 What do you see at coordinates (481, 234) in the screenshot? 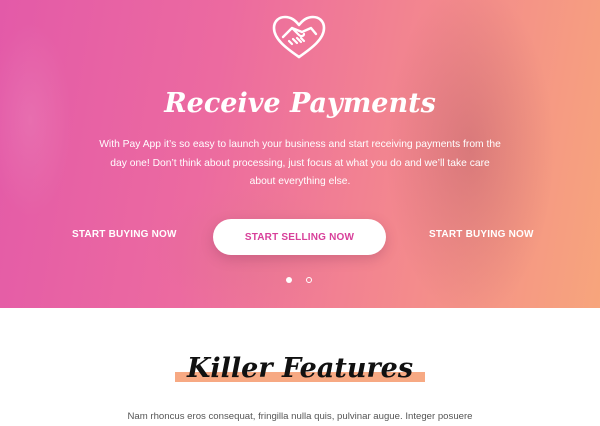
I see `start-buying-link-right: START BUYING NOW` at bounding box center [481, 234].